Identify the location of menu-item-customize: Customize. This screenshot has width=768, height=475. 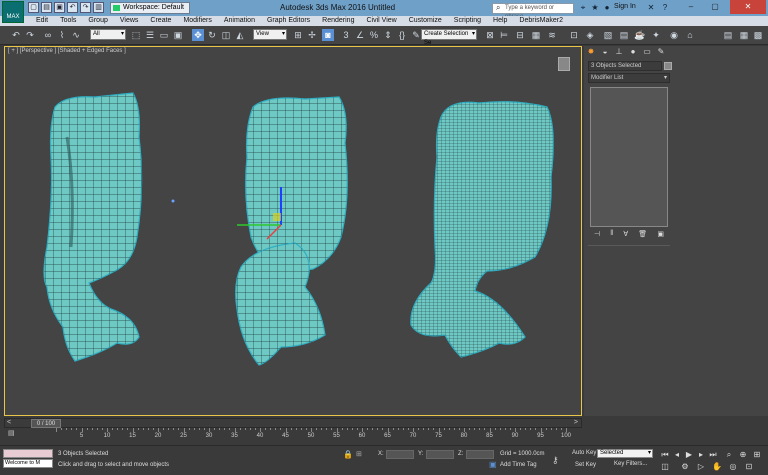
(425, 21).